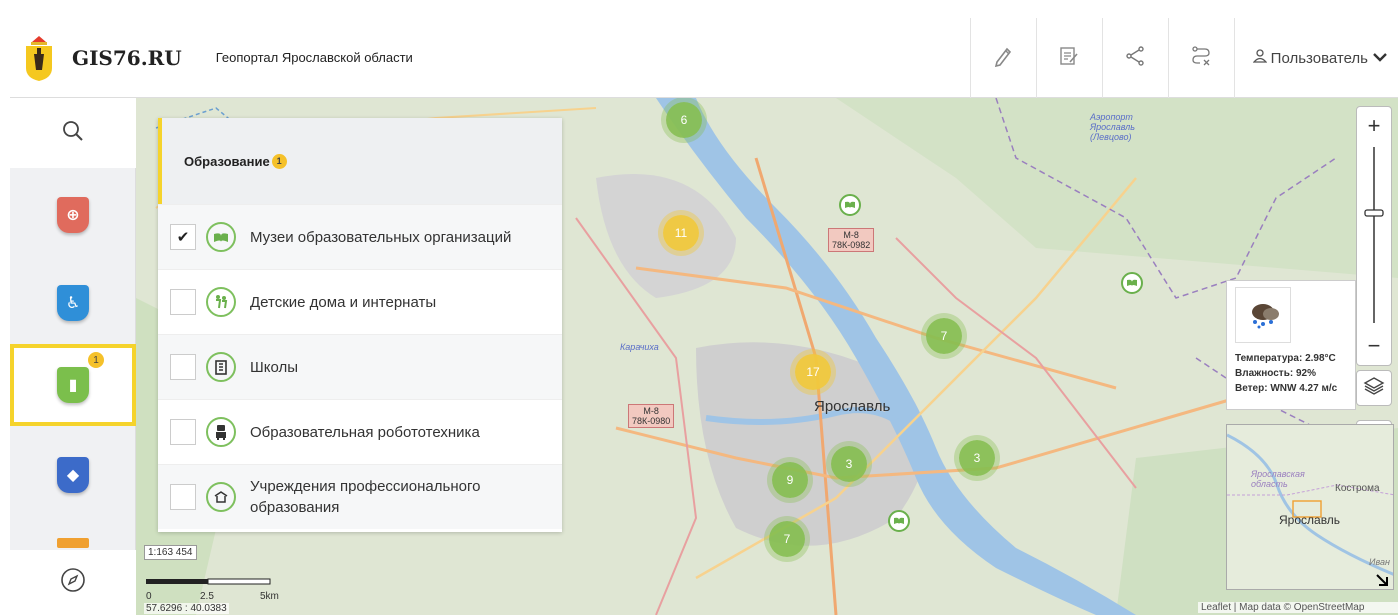 This screenshot has height=615, width=1398. I want to click on layer-checkbox: ✔, so click(183, 237).